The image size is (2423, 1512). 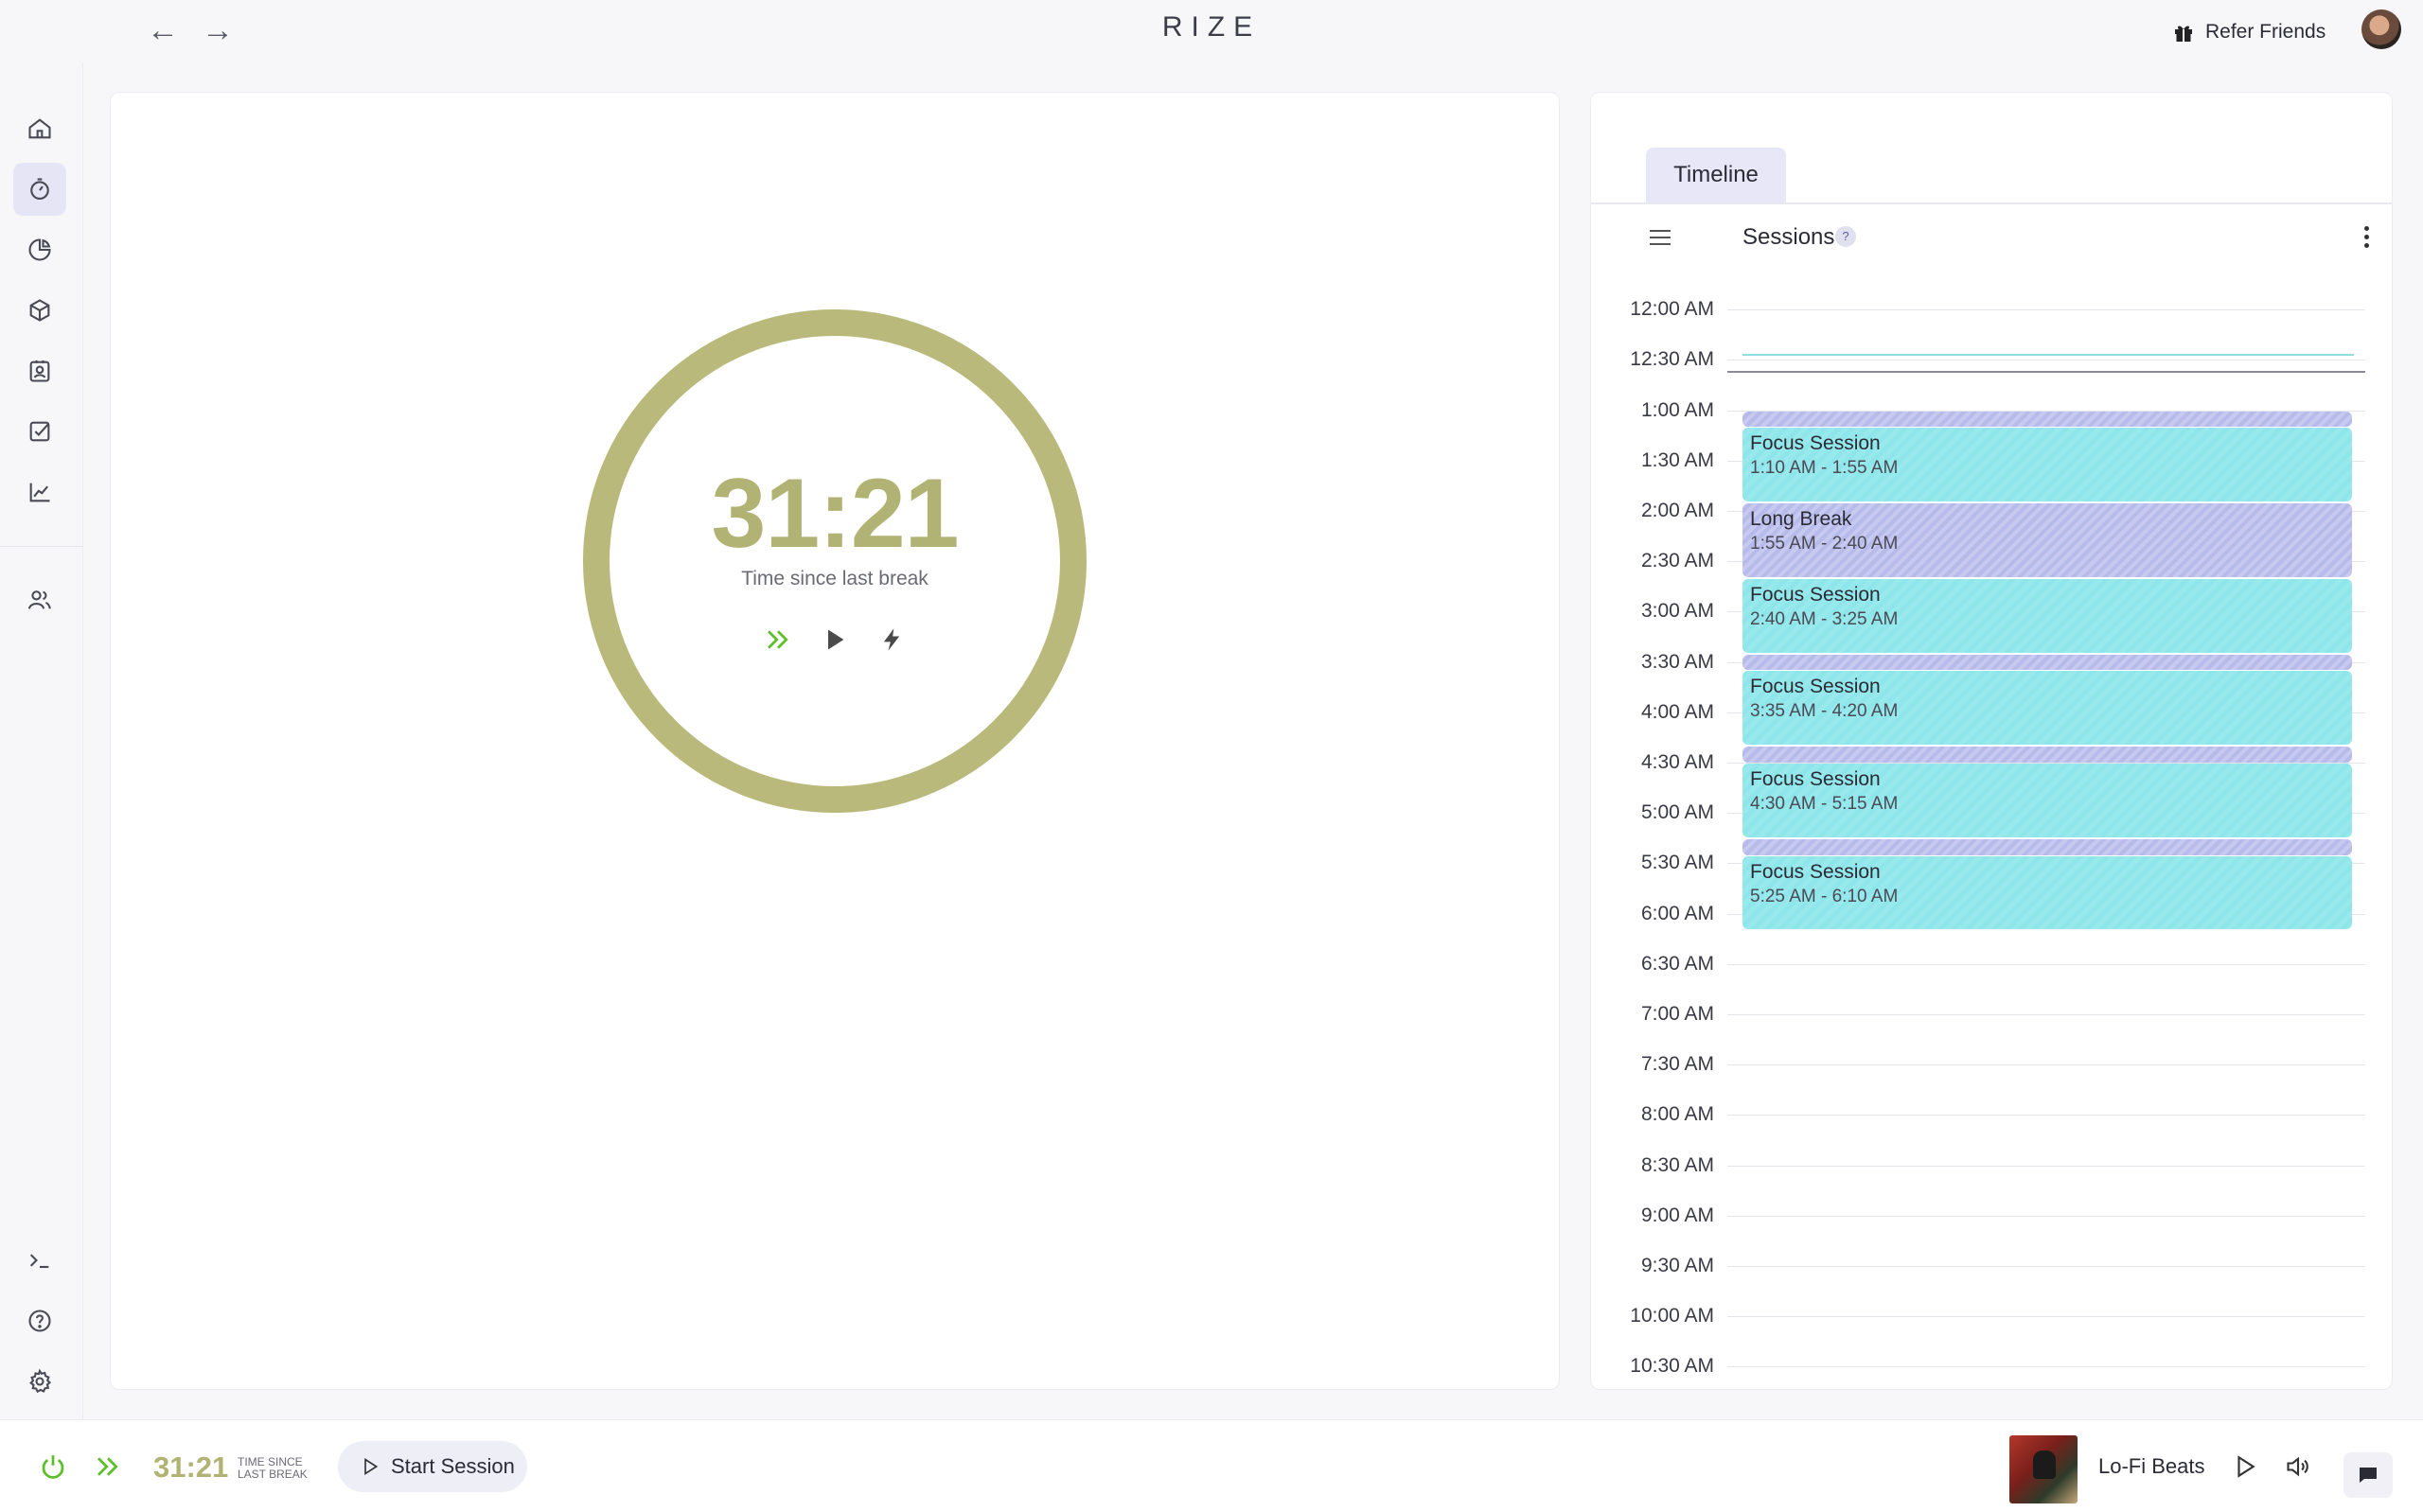 I want to click on event-time-range: 2:40 AM - 3:25 AM, so click(x=1824, y=618).